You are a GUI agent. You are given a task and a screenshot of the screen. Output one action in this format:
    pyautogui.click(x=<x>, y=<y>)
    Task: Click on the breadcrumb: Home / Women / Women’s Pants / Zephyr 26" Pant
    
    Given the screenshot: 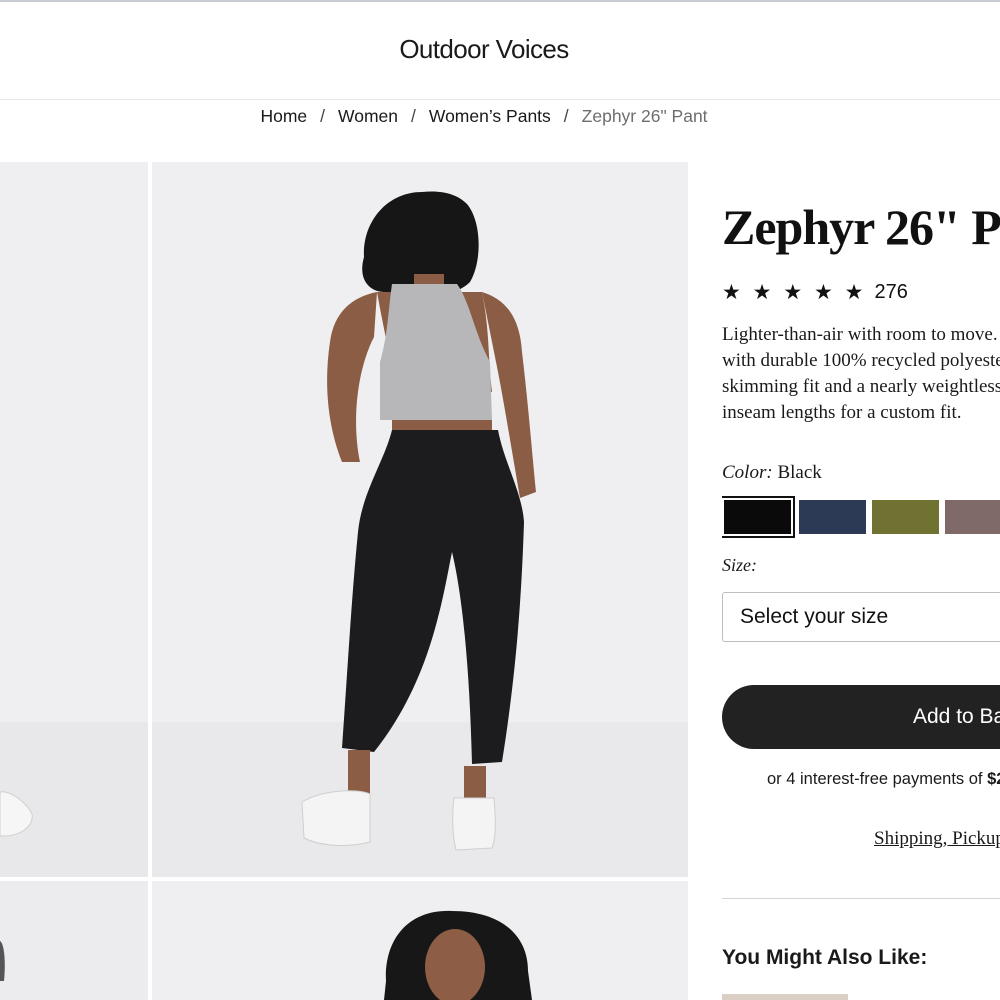 What is the action you would take?
    pyautogui.click(x=484, y=116)
    